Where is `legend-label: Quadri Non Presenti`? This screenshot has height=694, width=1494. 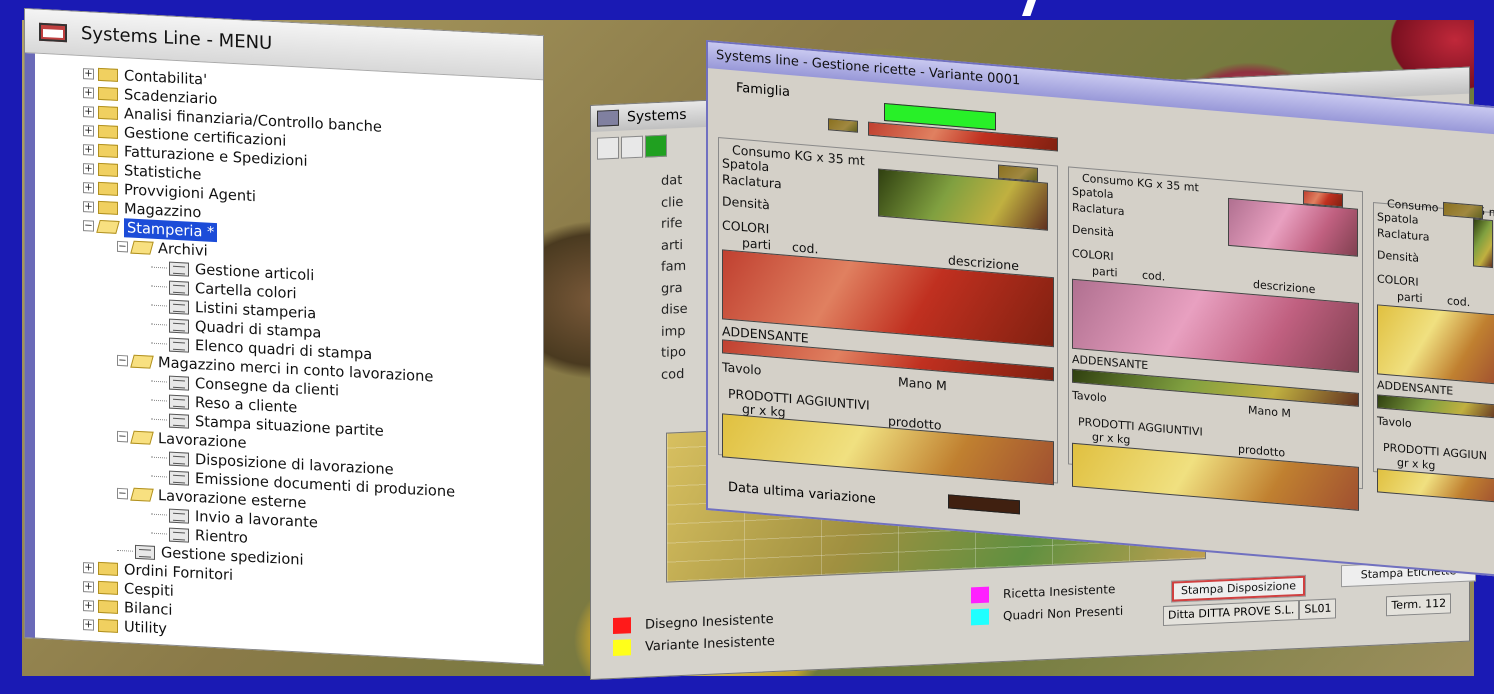
legend-label: Quadri Non Presenti is located at coordinates (1063, 613).